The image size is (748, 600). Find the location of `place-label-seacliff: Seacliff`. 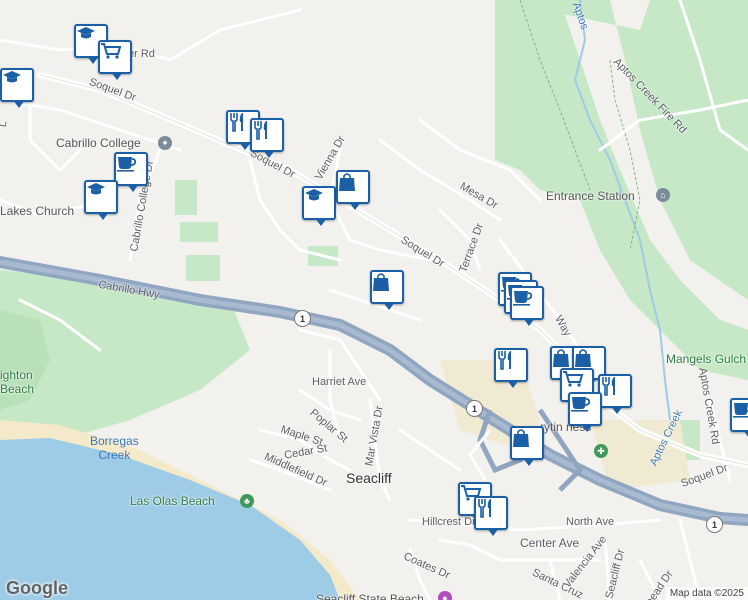

place-label-seacliff: Seacliff is located at coordinates (369, 478).